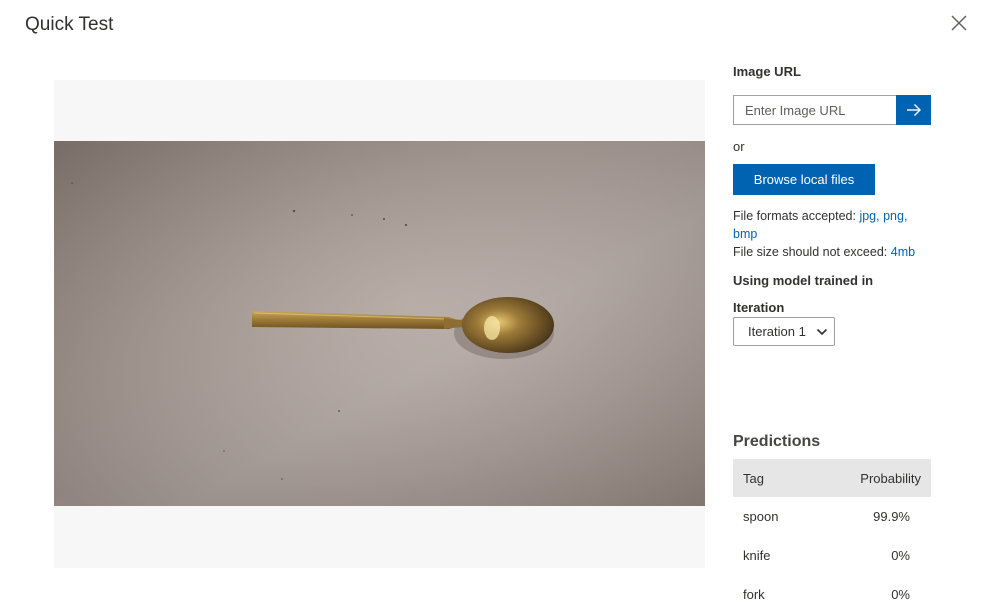  Describe the element at coordinates (761, 516) in the screenshot. I see `prediction-tag: spoon` at that location.